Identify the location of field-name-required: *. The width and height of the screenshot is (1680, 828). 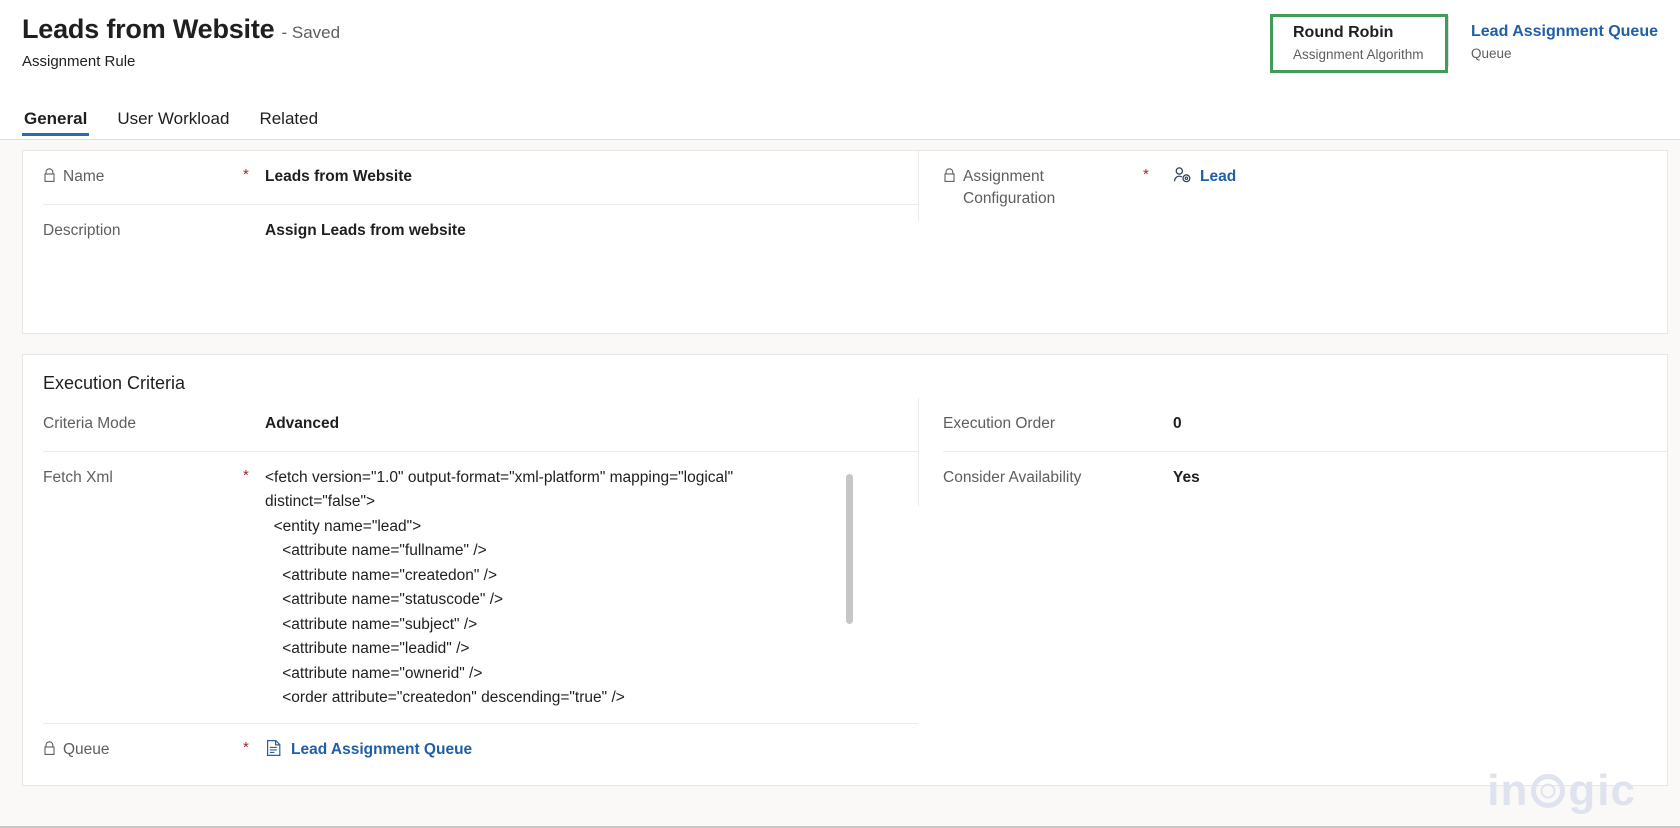
(246, 174).